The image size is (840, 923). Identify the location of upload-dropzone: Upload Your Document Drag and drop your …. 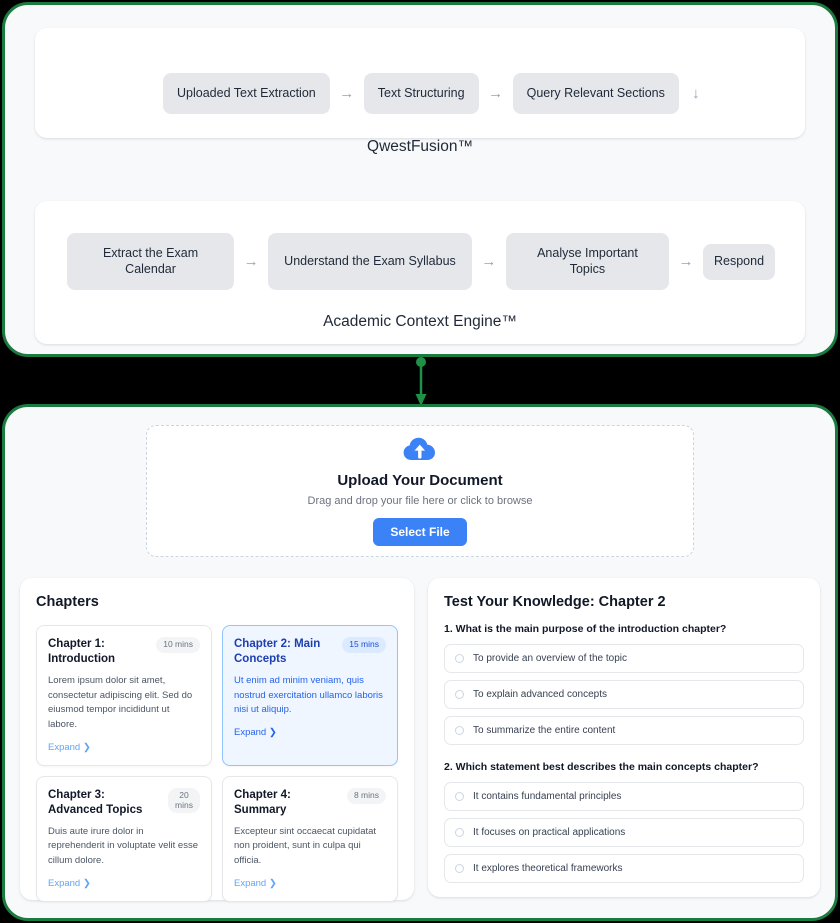
(420, 491).